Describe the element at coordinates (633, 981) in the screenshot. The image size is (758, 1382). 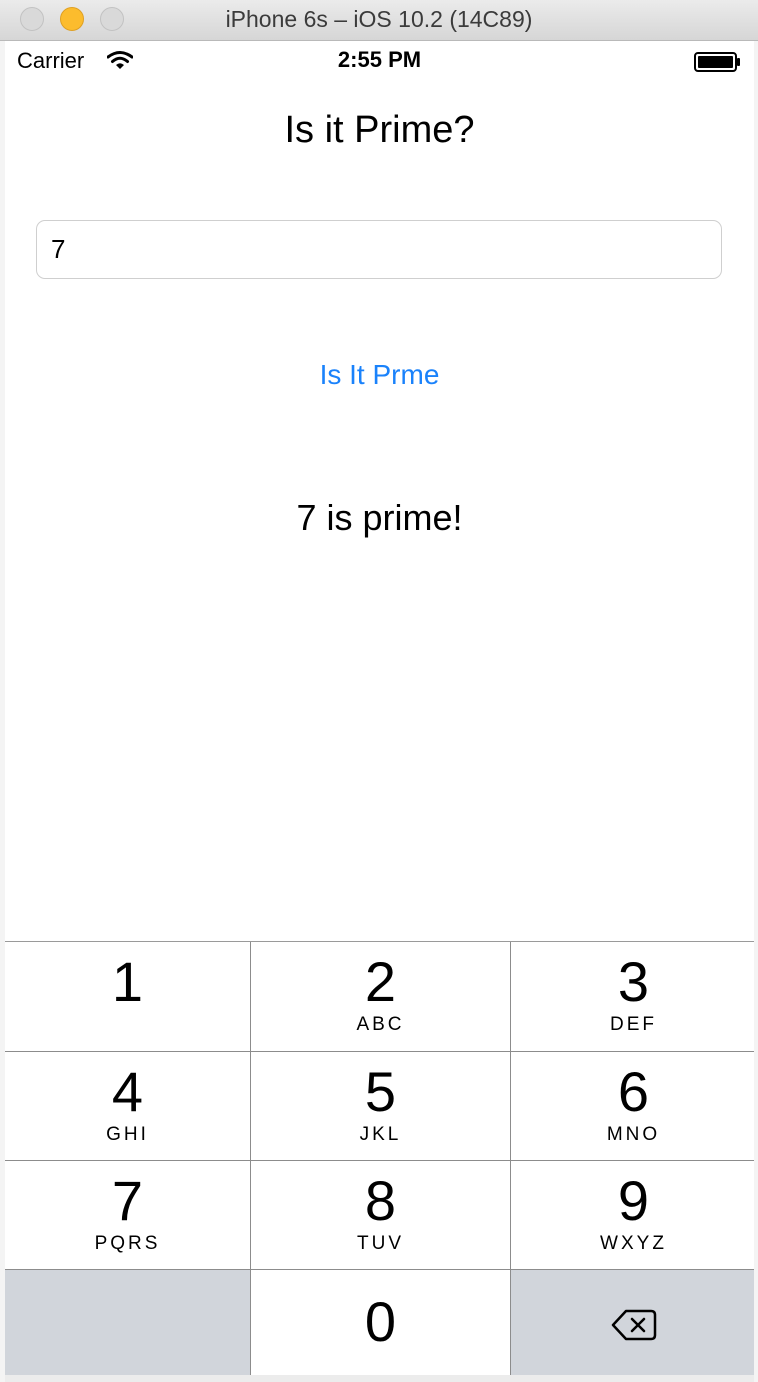
I see `key-digit: 3` at that location.